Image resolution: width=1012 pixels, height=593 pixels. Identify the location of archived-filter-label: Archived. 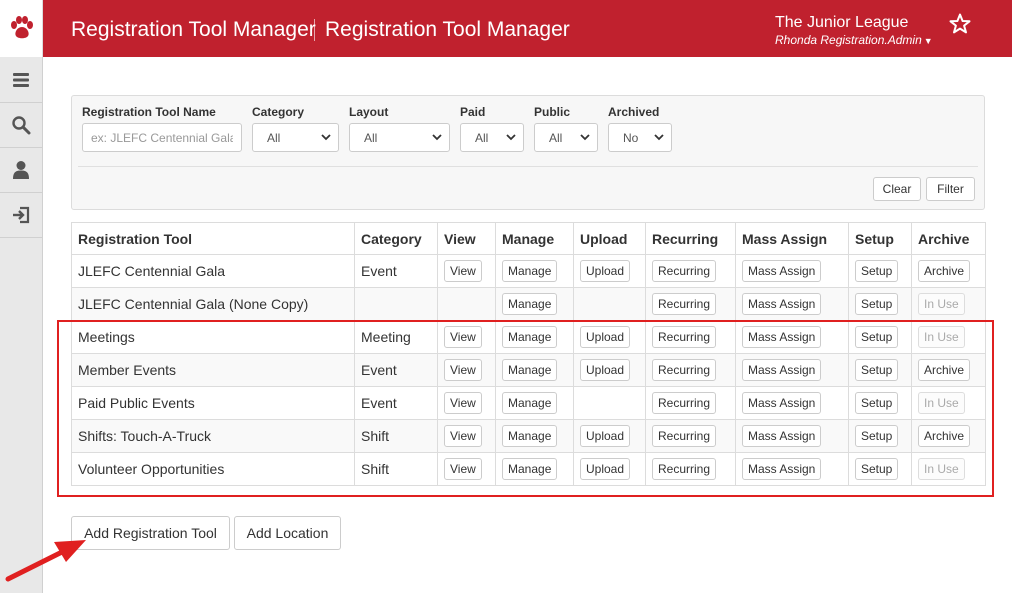
(634, 112).